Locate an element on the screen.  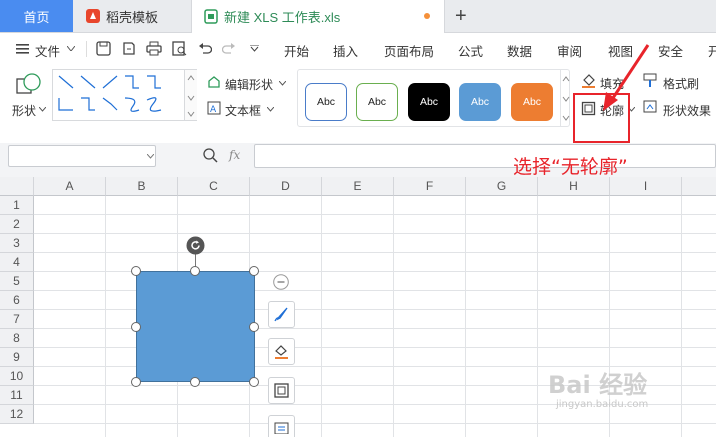
row-header: 9 is located at coordinates (17, 357).